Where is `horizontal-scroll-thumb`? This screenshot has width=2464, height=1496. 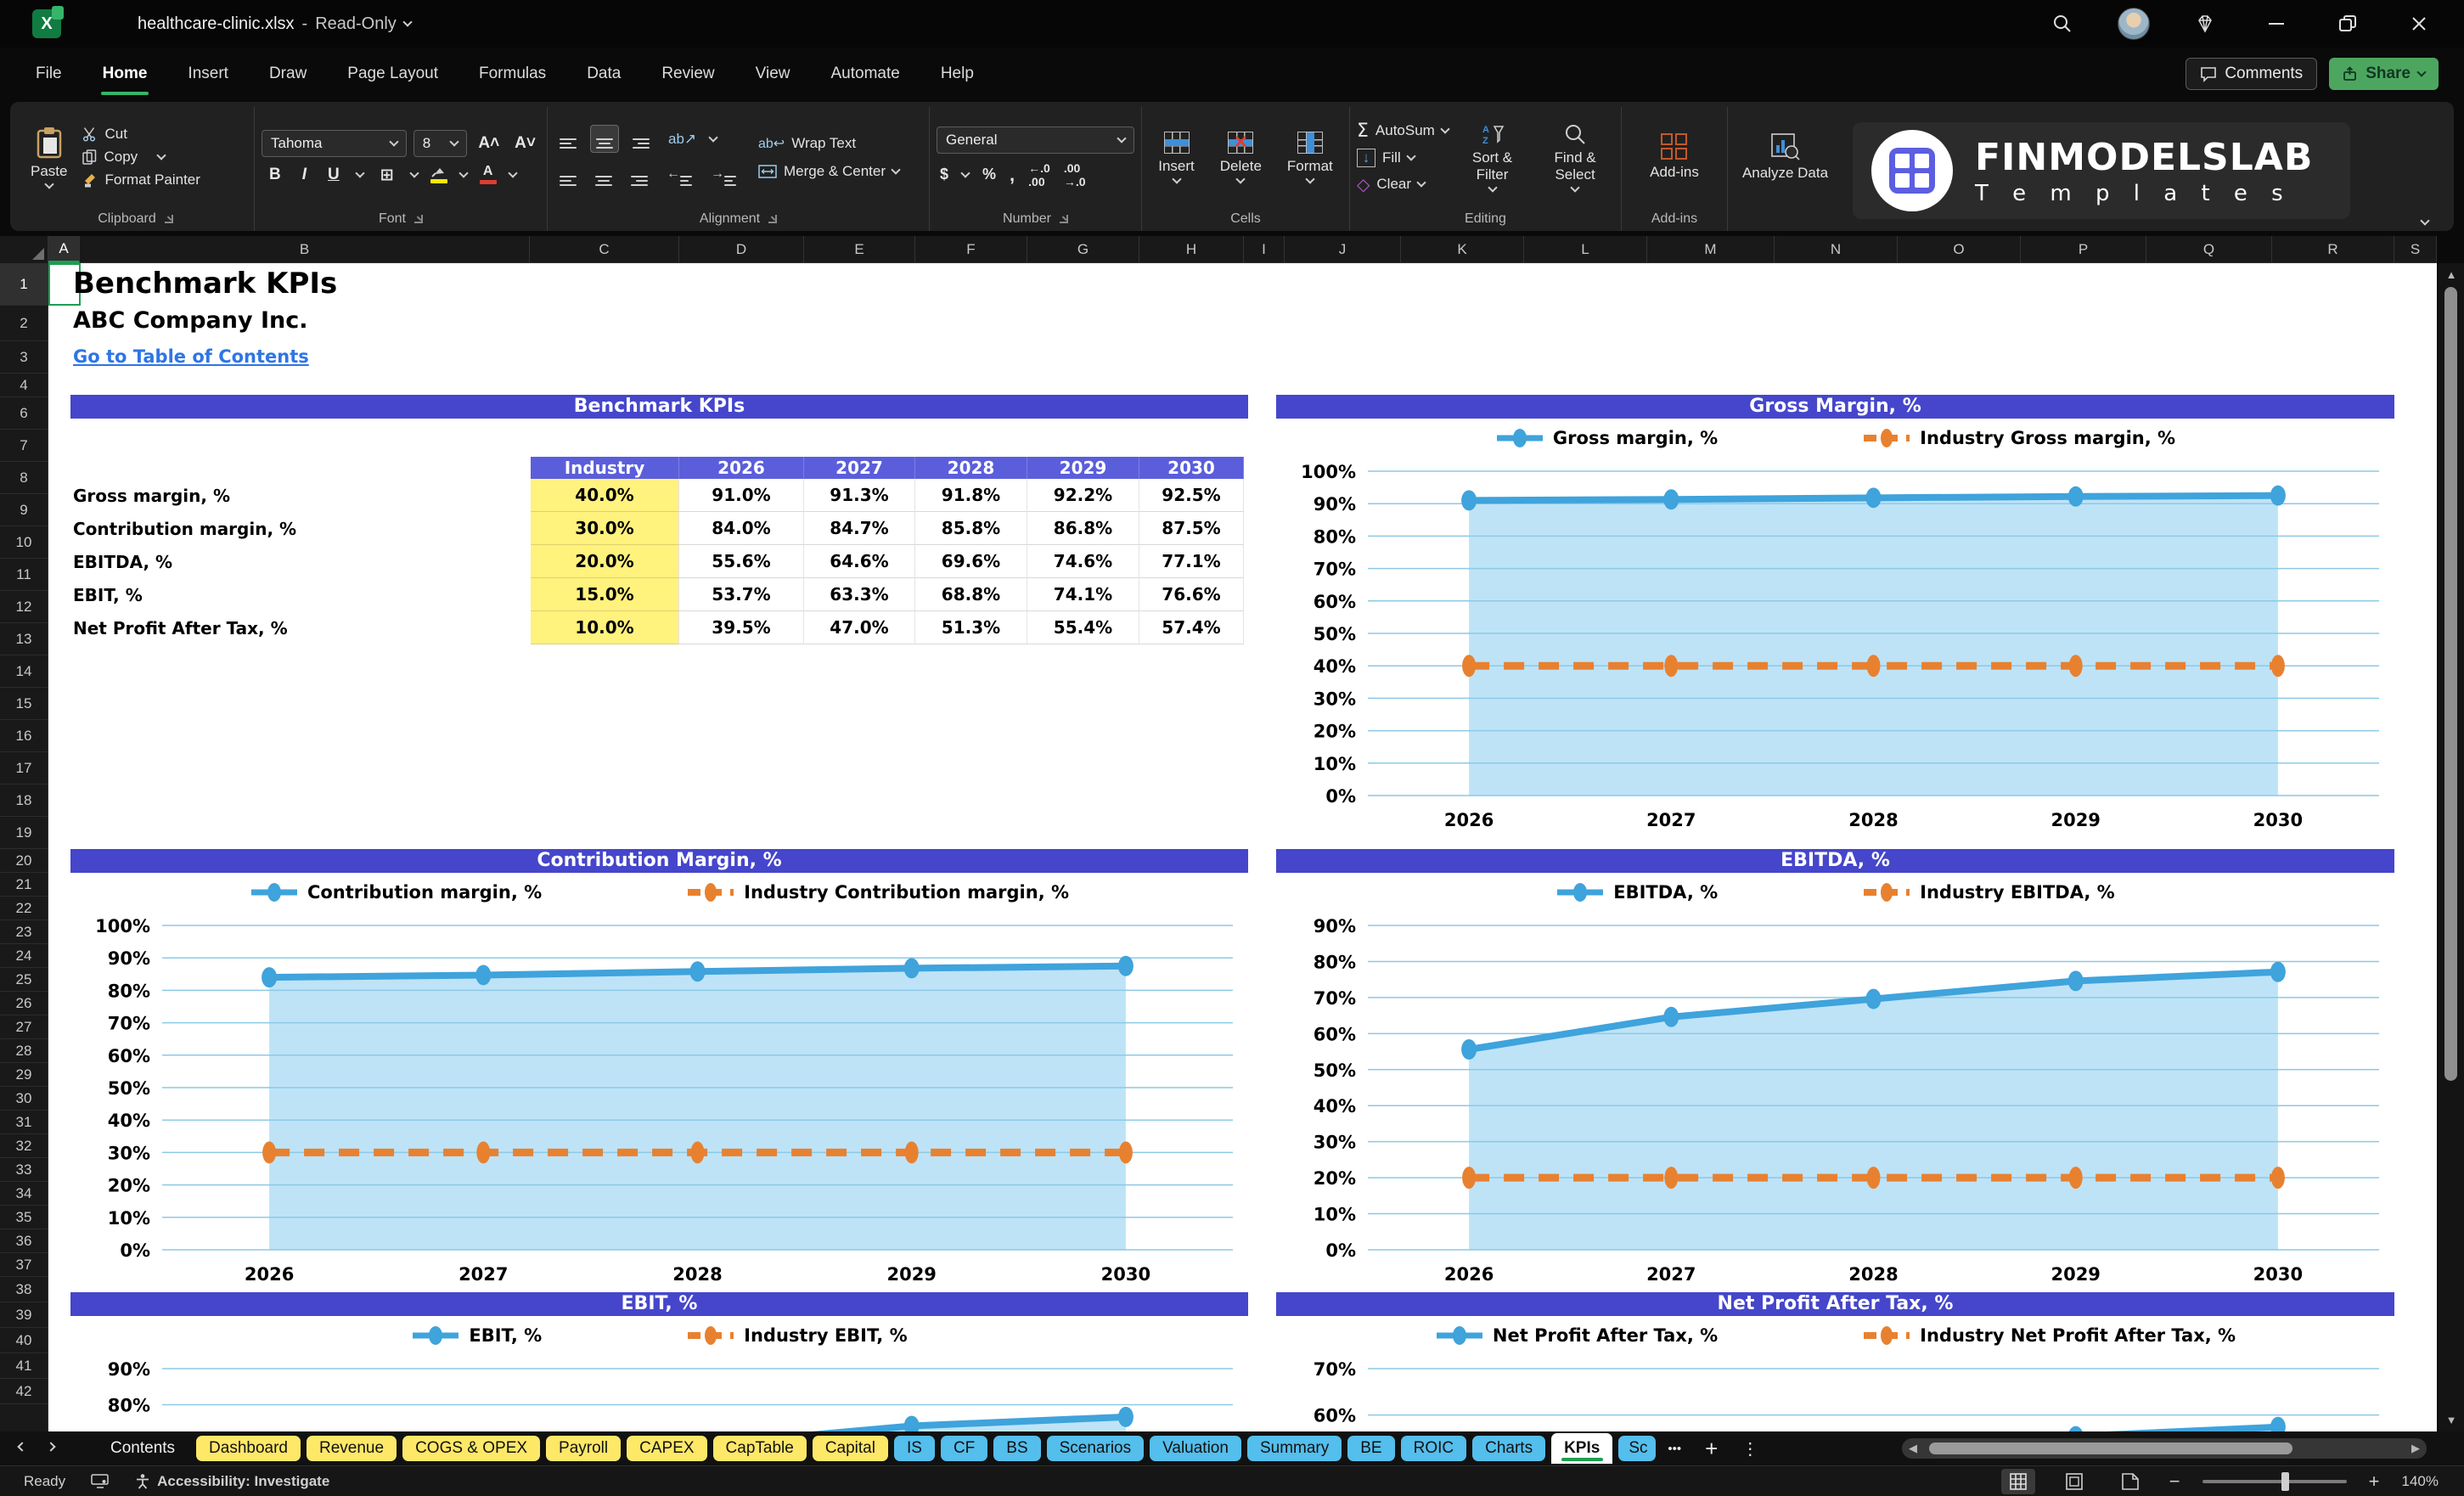 horizontal-scroll-thumb is located at coordinates (2110, 1448).